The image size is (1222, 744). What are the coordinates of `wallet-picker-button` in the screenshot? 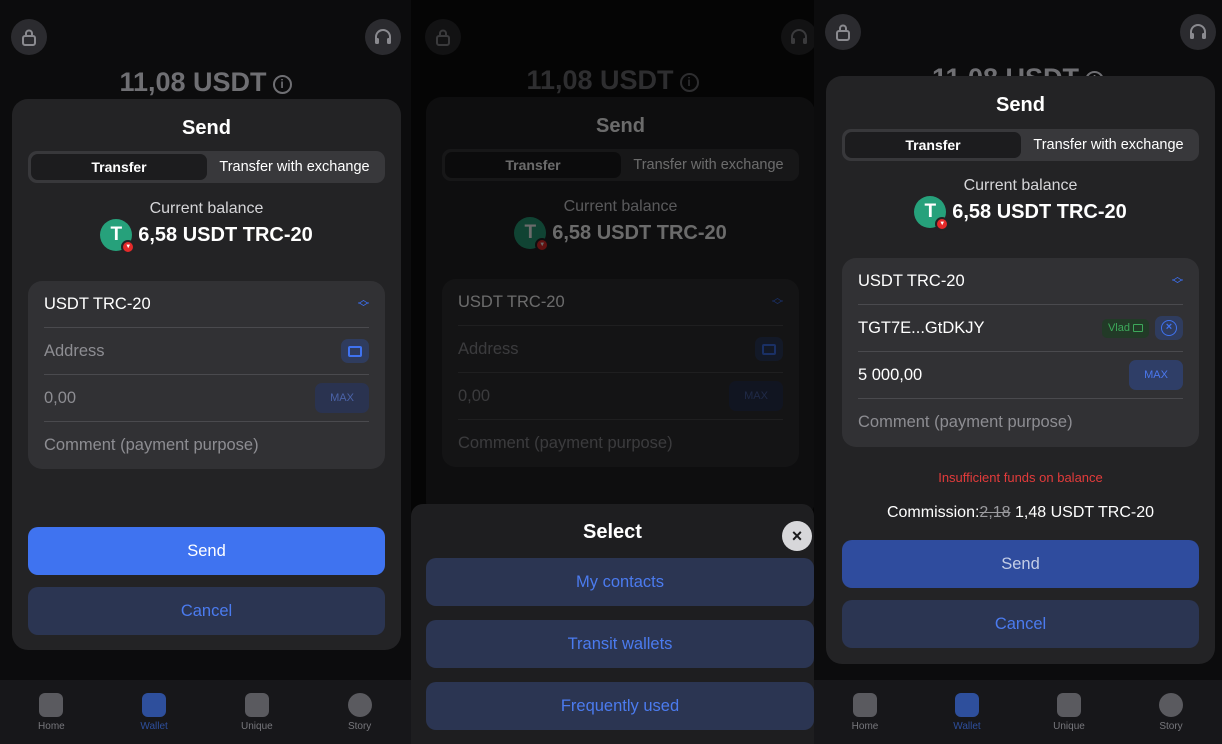 It's located at (355, 351).